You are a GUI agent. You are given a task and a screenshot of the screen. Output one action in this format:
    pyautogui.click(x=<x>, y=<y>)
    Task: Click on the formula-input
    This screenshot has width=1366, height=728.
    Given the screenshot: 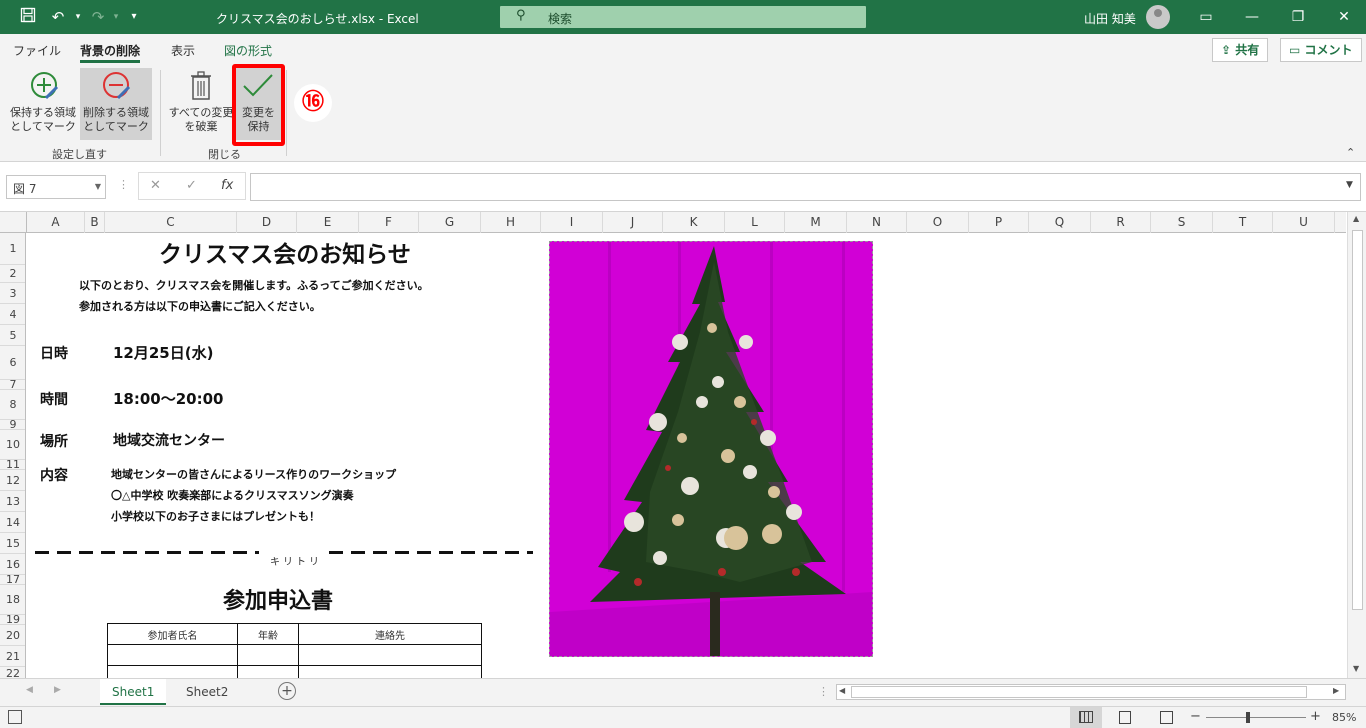 What is the action you would take?
    pyautogui.click(x=805, y=187)
    